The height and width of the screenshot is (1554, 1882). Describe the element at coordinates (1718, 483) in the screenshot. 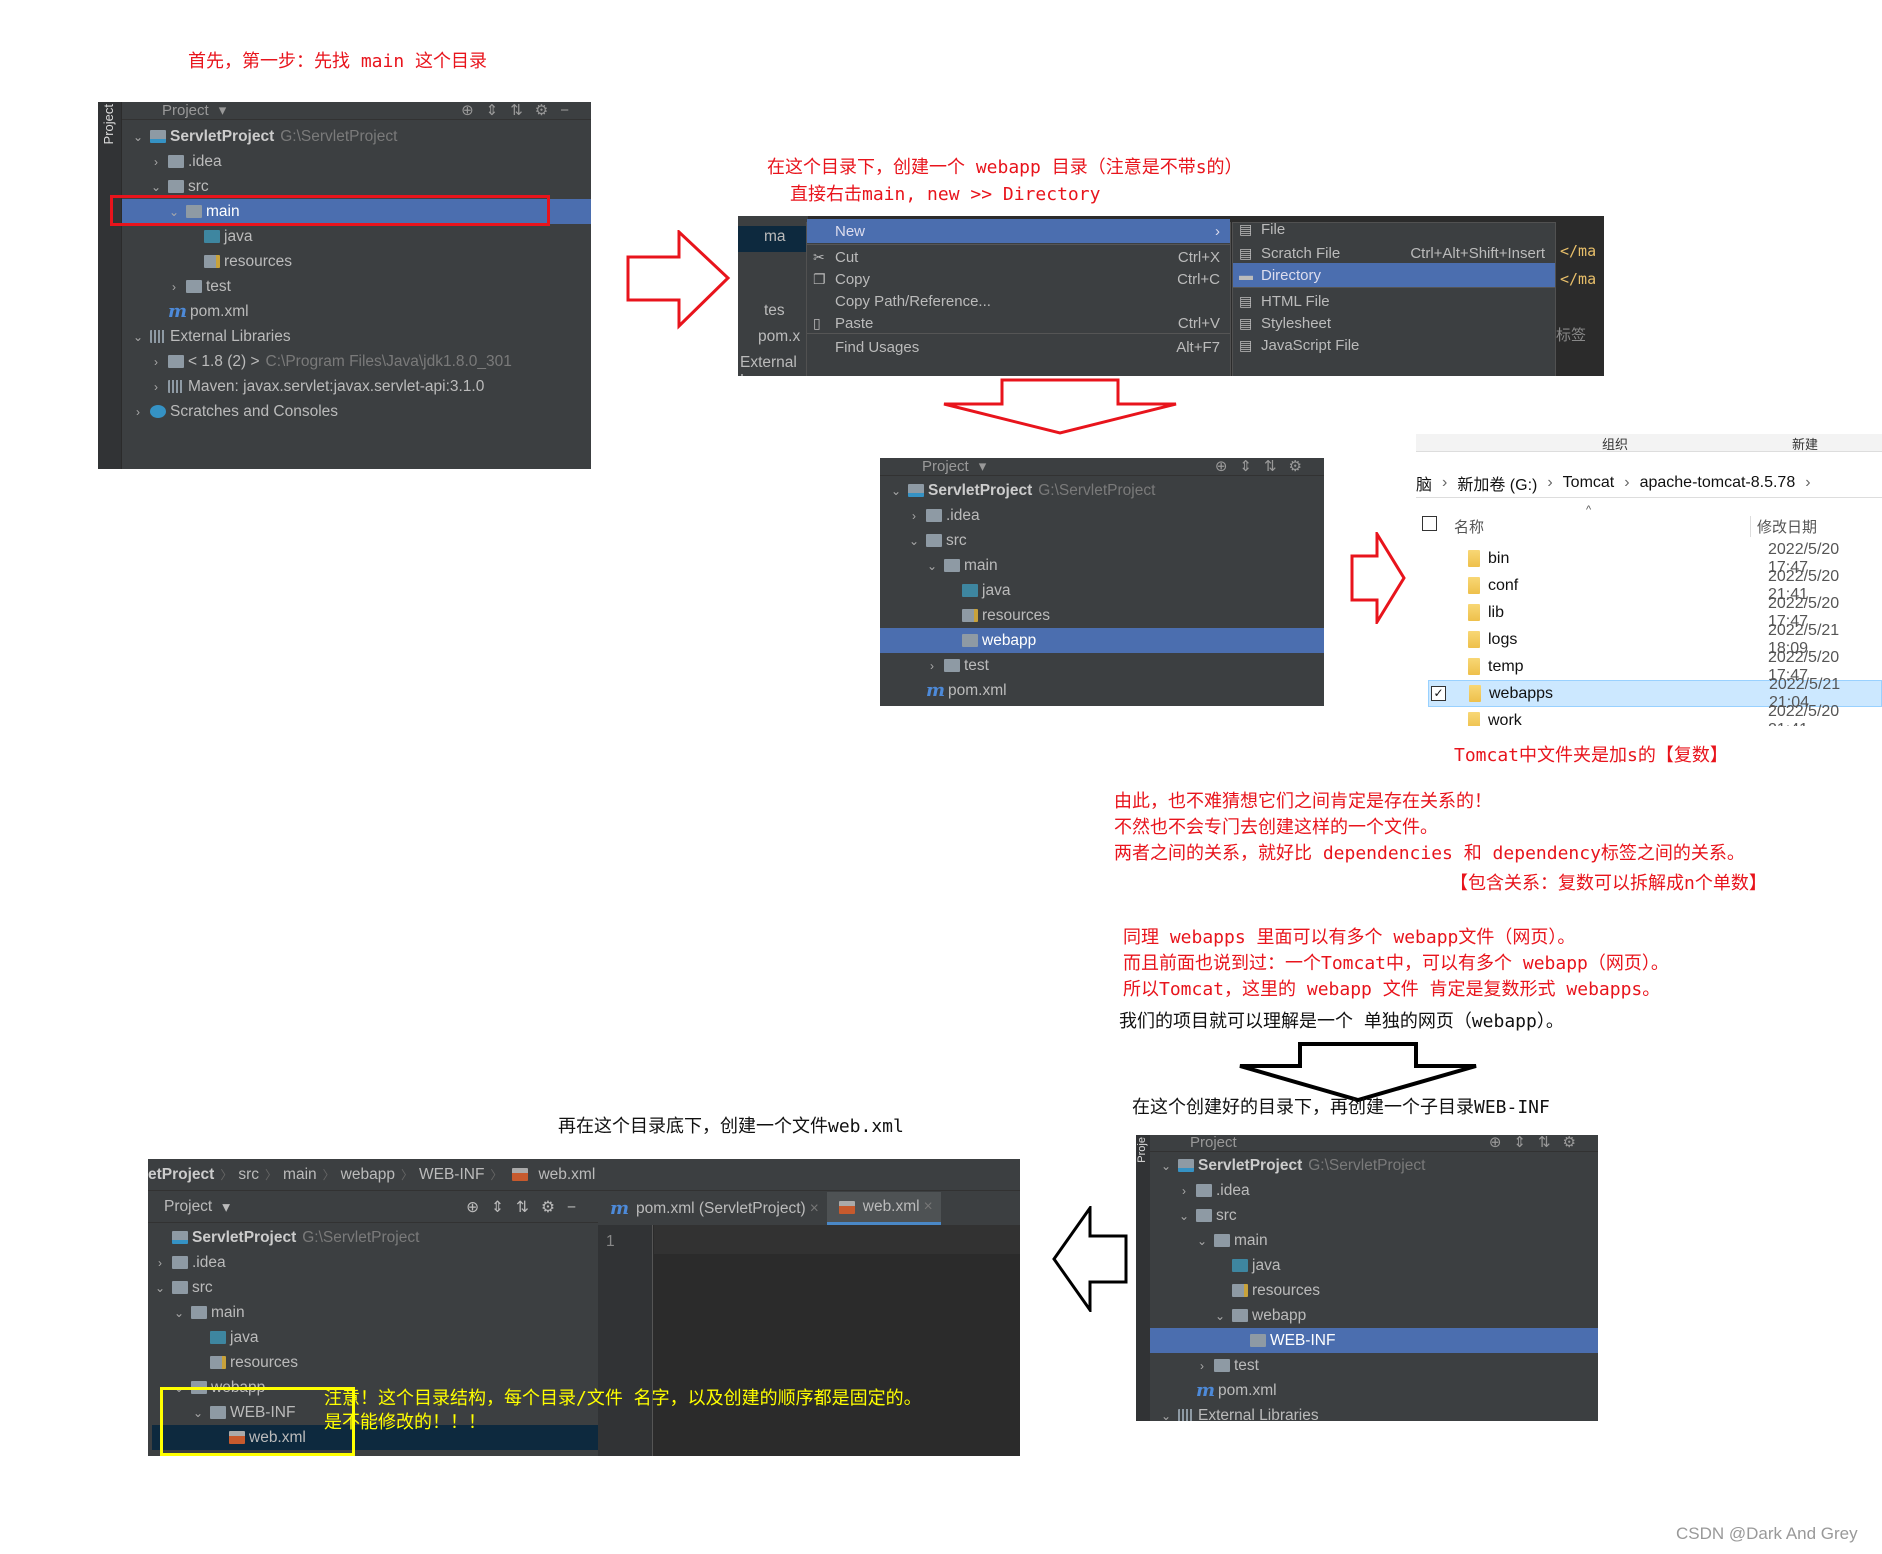

I see `breadcrumb-item: apache-tomcat-8.5.78` at that location.